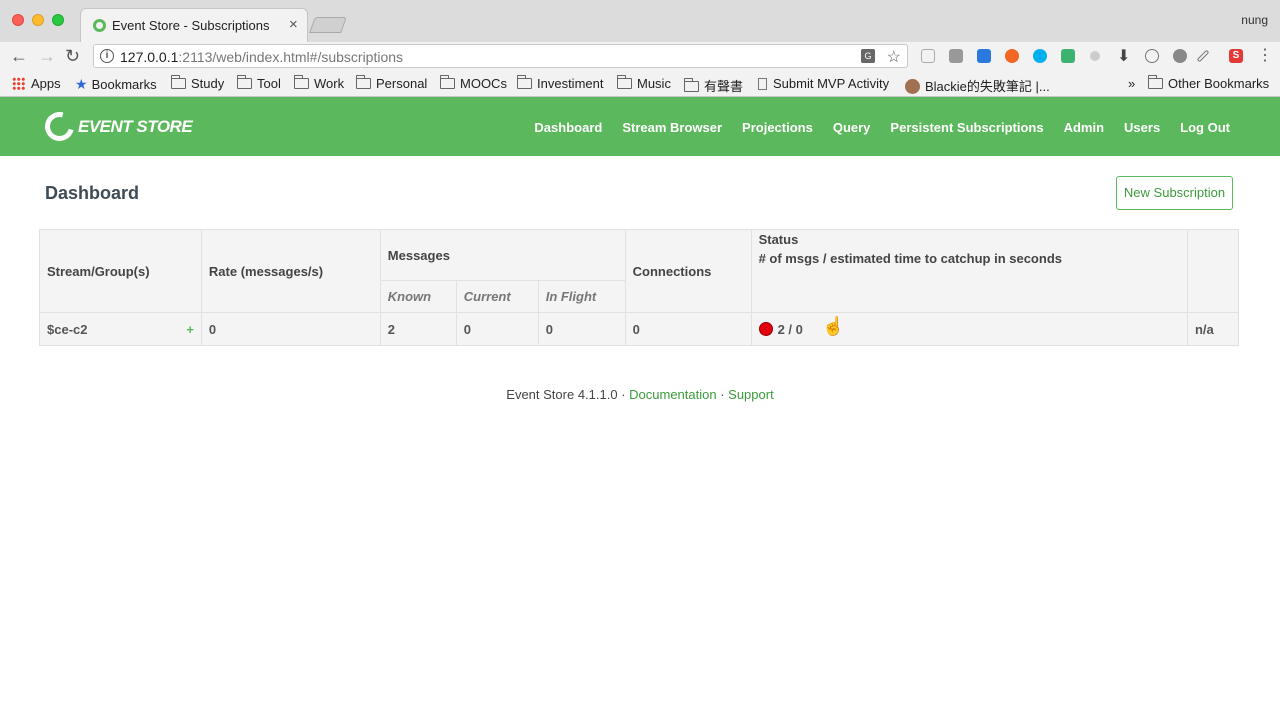  Describe the element at coordinates (568, 127) in the screenshot. I see `nav-dashboard: Dashboard` at that location.